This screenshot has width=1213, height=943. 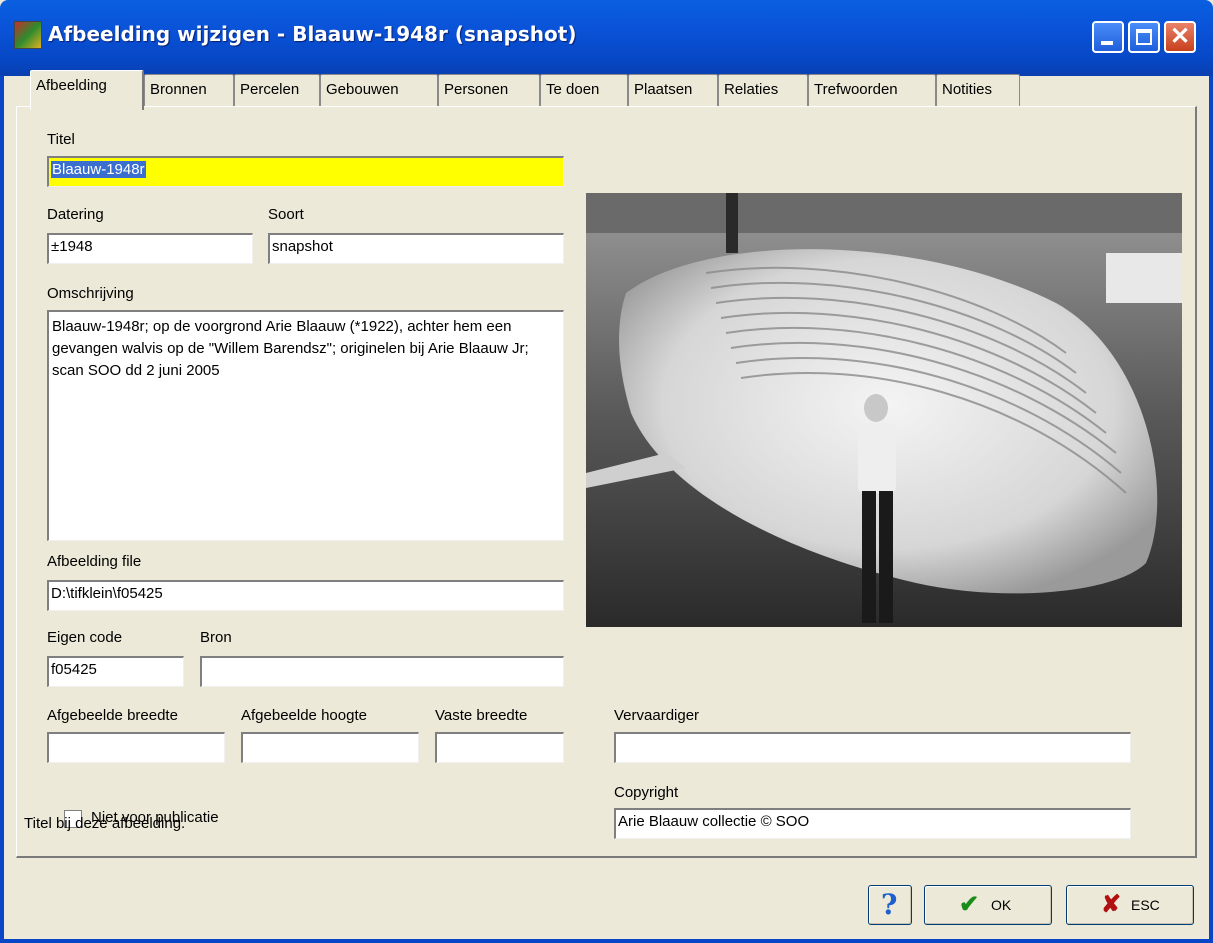 I want to click on esc-label: ESC, so click(x=1145, y=905).